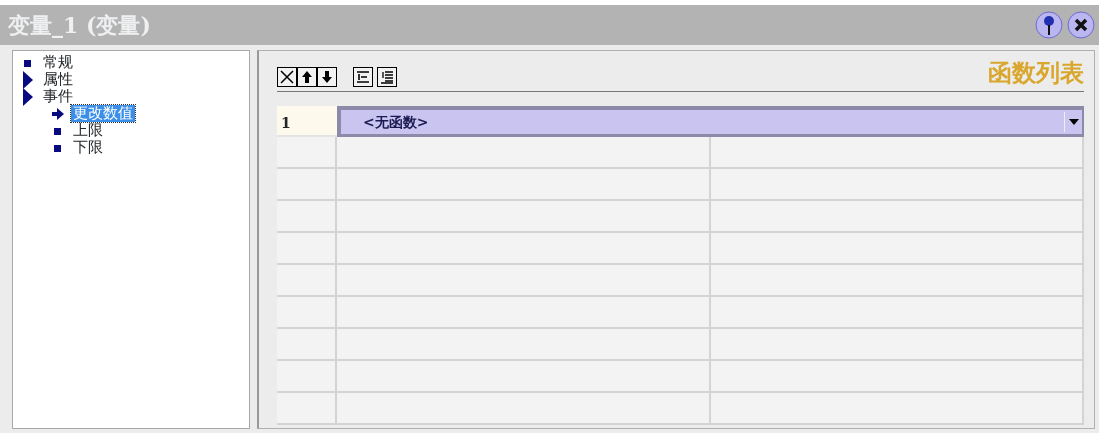 This screenshot has width=1099, height=433. Describe the element at coordinates (58, 96) in the screenshot. I see `tree-item: 事件` at that location.